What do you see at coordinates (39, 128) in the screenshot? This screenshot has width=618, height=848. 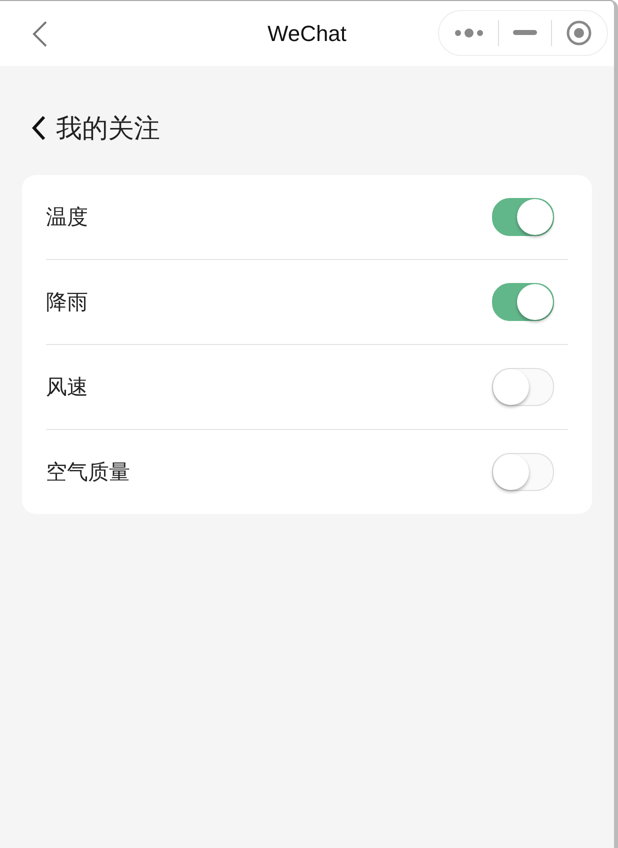 I see `back-icon` at bounding box center [39, 128].